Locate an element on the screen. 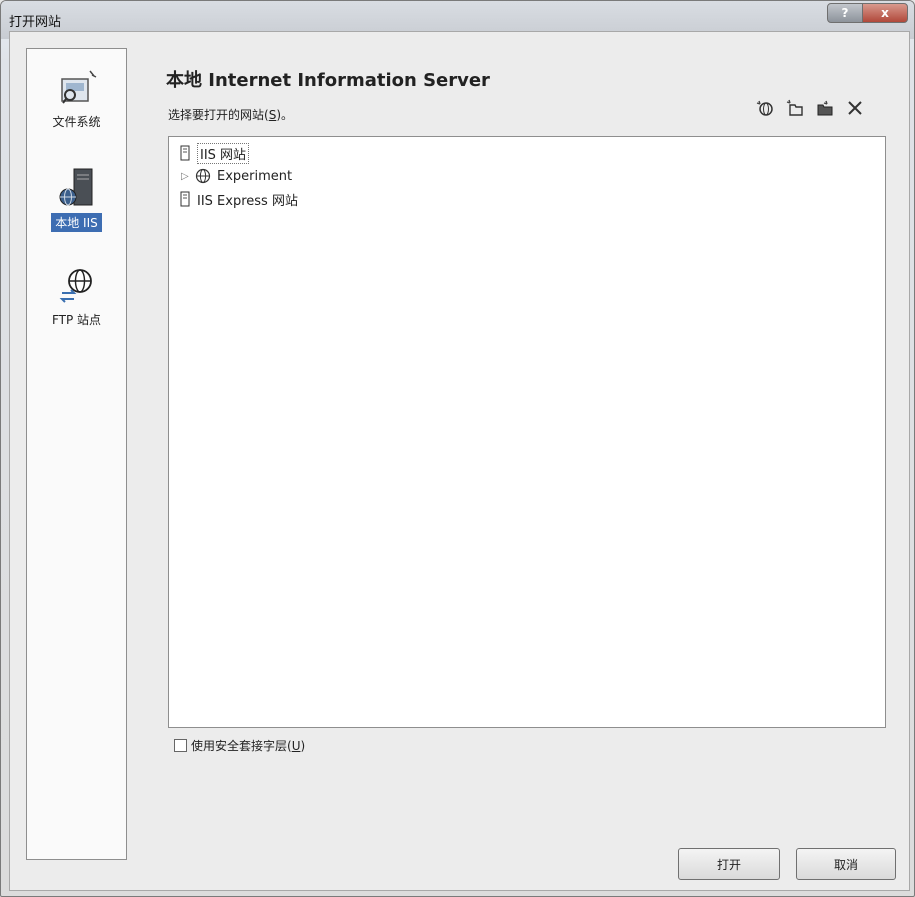 The image size is (915, 897). help-button: ? is located at coordinates (845, 13).